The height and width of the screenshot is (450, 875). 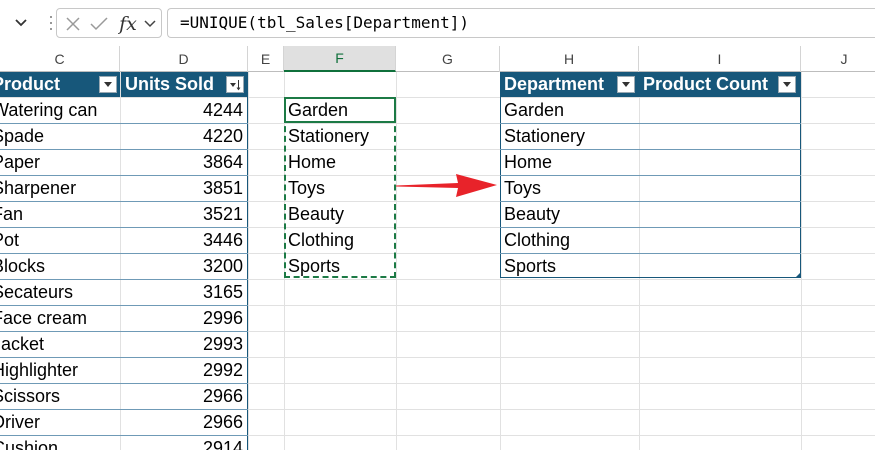 I want to click on department-cell: Garden, so click(x=570, y=110).